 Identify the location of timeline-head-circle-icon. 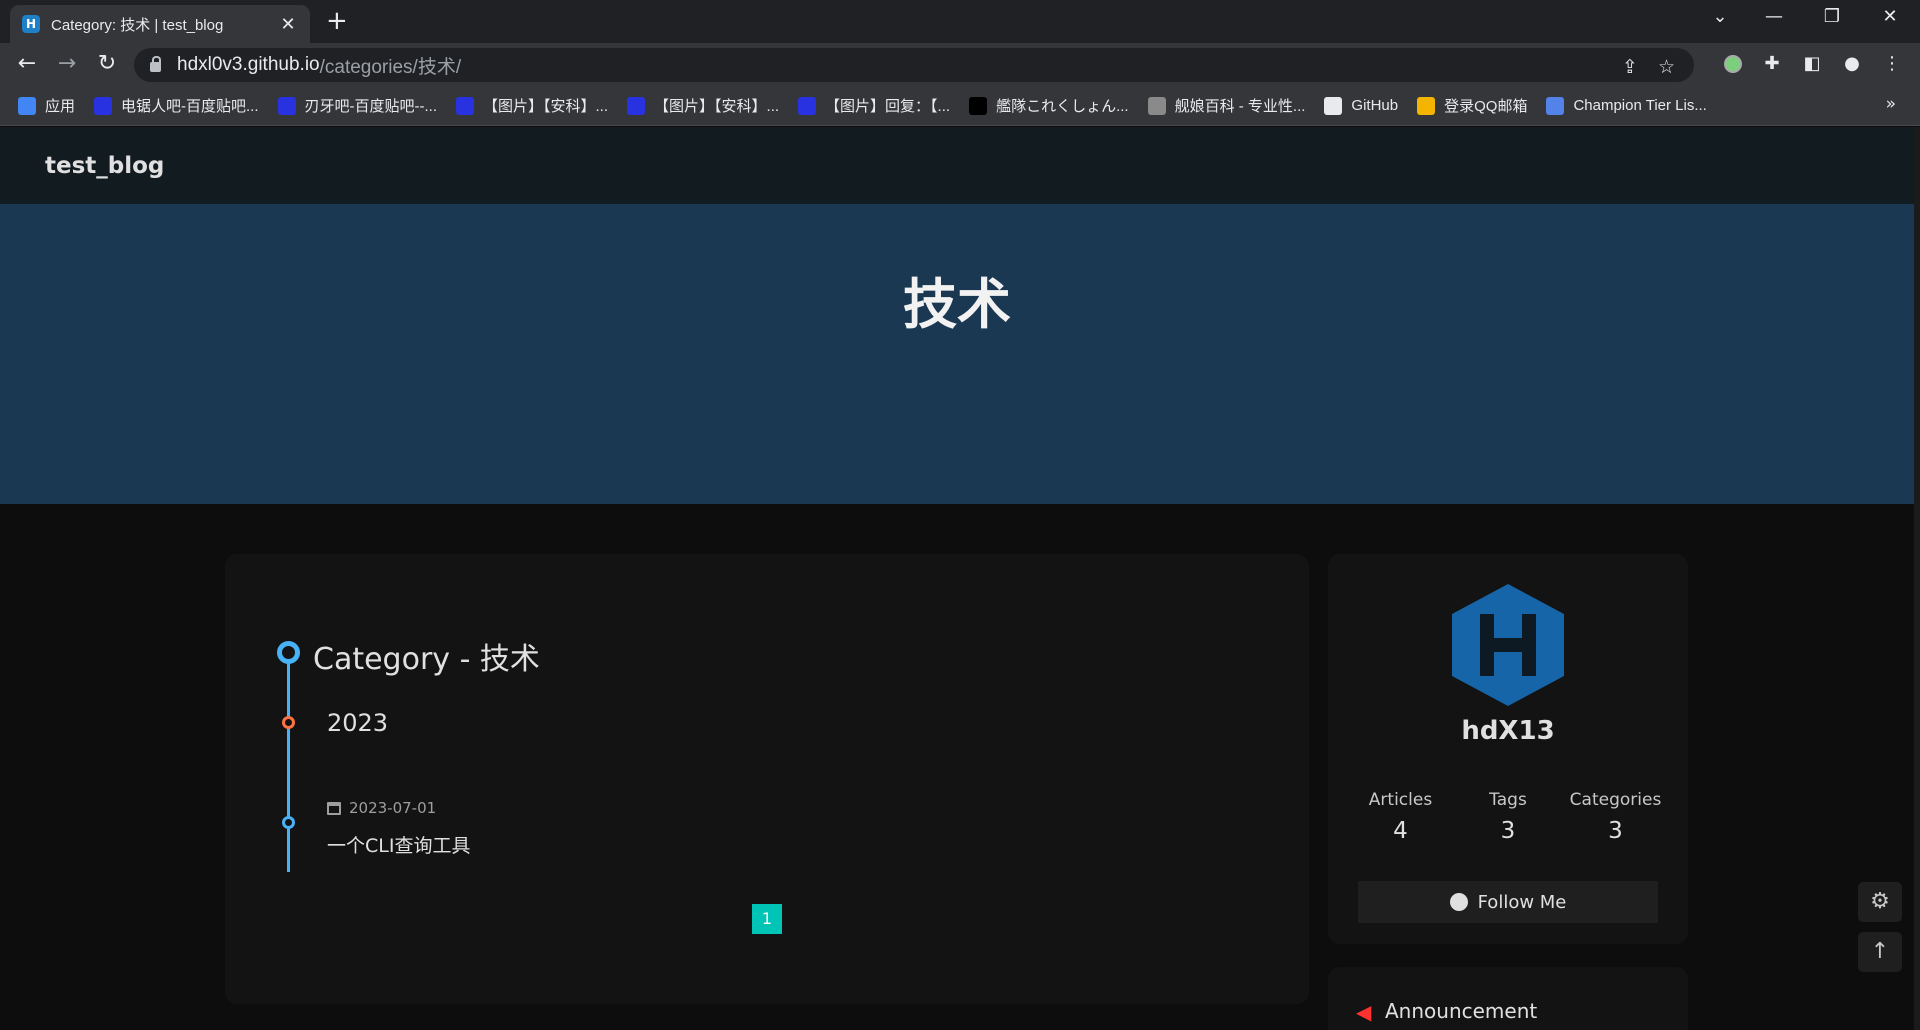
(288, 652).